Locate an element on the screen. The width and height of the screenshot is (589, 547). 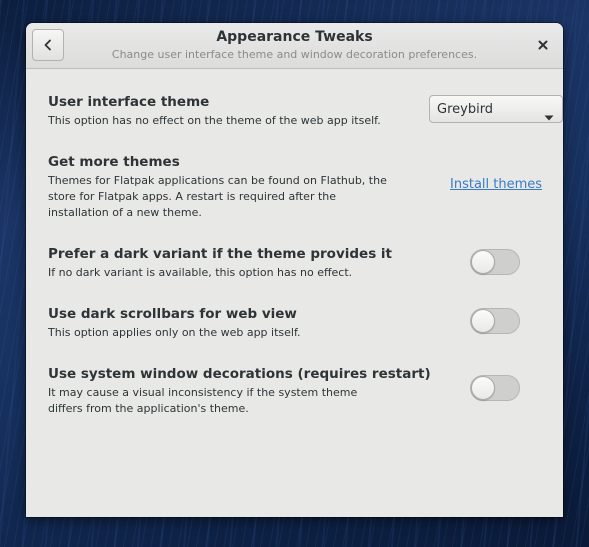
close-icon is located at coordinates (543, 45).